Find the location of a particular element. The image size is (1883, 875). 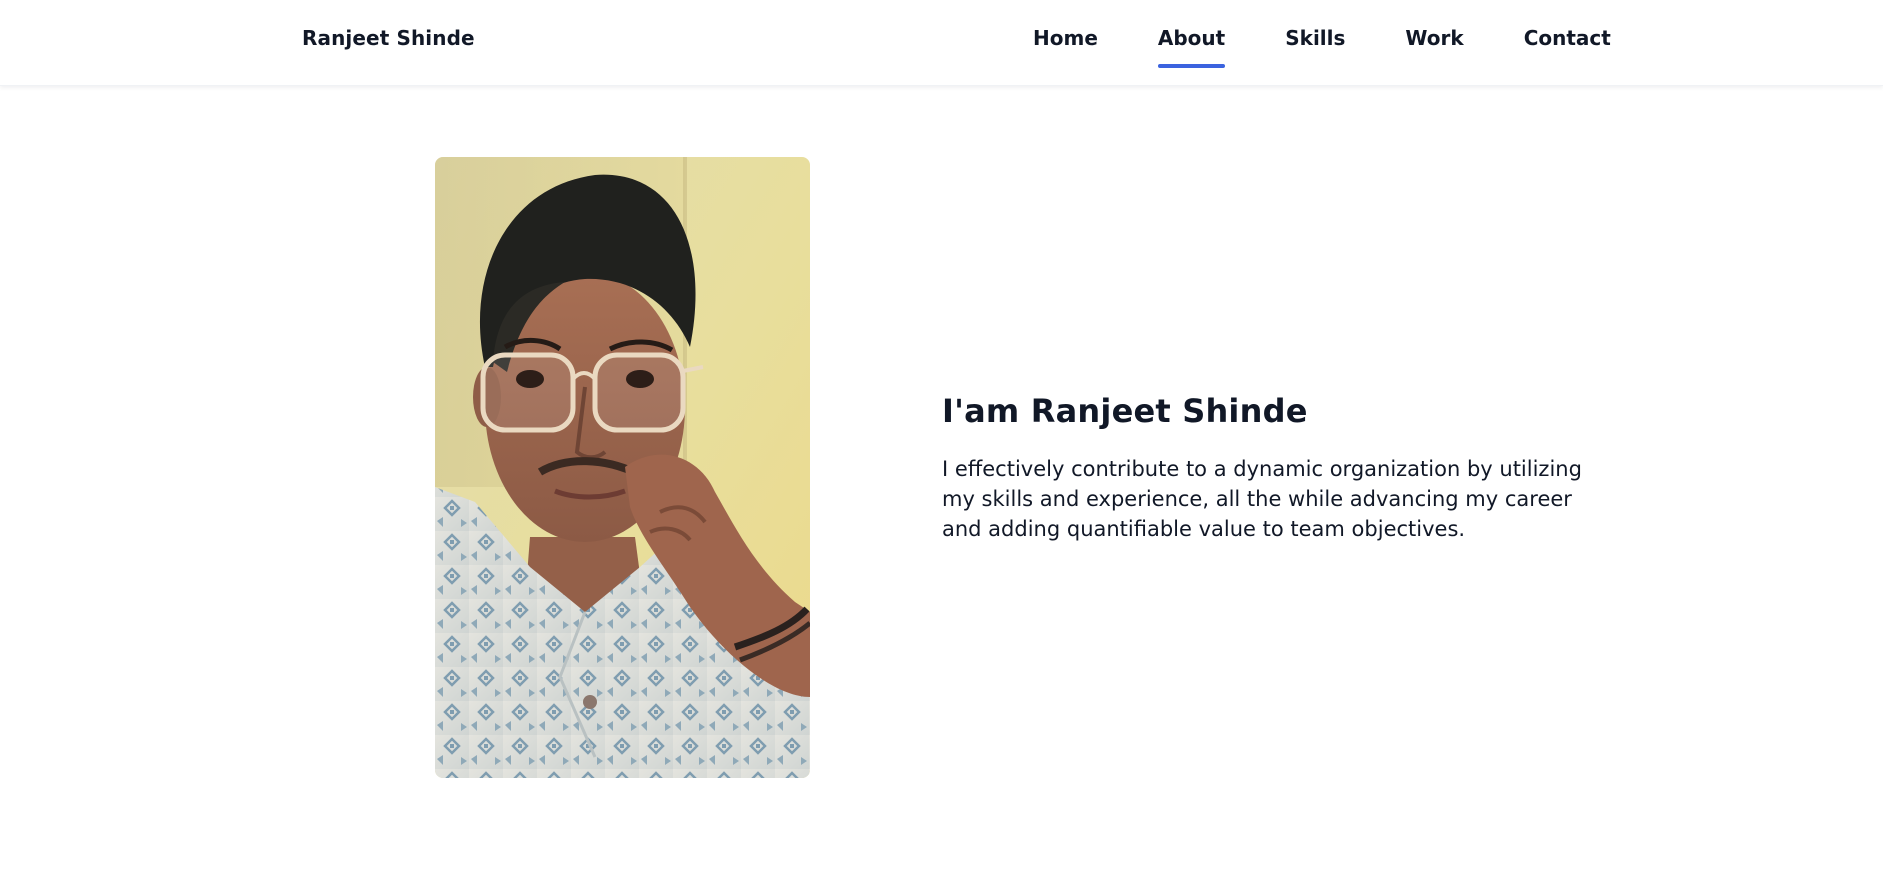

main-nav: Home About Skills Work Contact is located at coordinates (1322, 47).